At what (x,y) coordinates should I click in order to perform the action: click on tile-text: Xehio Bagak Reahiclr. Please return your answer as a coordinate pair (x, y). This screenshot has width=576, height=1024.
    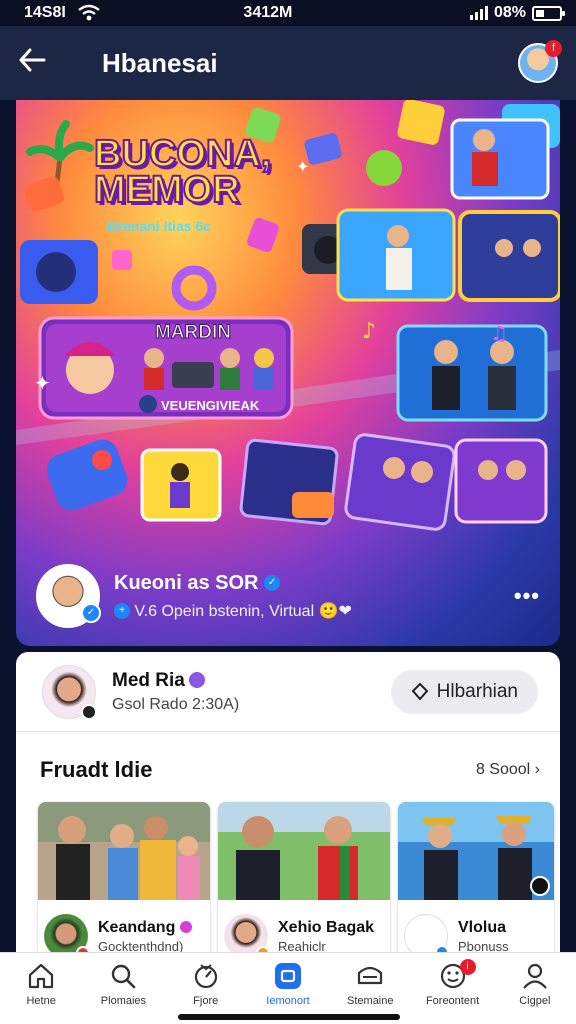
    Looking at the image, I should click on (326, 936).